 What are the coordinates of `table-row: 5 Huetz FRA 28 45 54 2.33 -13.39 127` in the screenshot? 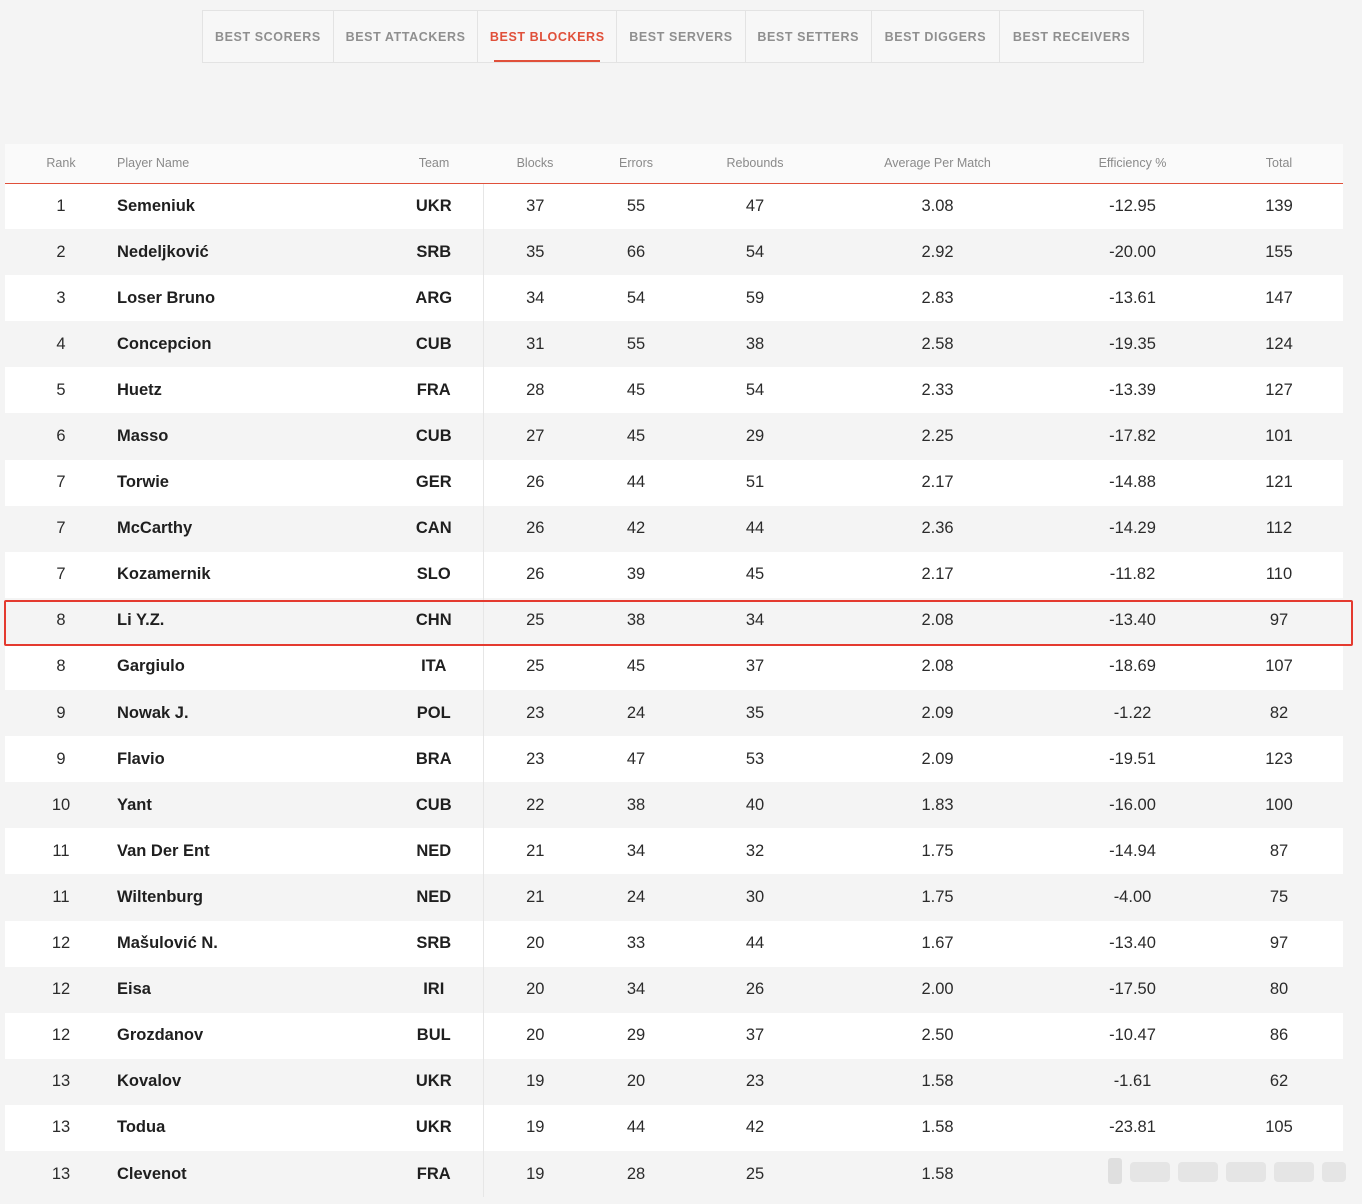 It's located at (674, 390).